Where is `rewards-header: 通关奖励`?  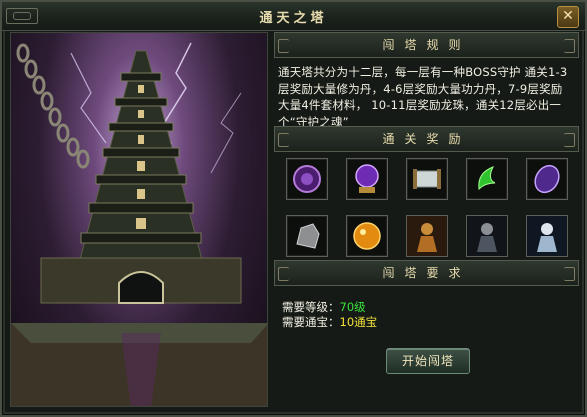 rewards-header: 通关奖励 is located at coordinates (426, 139).